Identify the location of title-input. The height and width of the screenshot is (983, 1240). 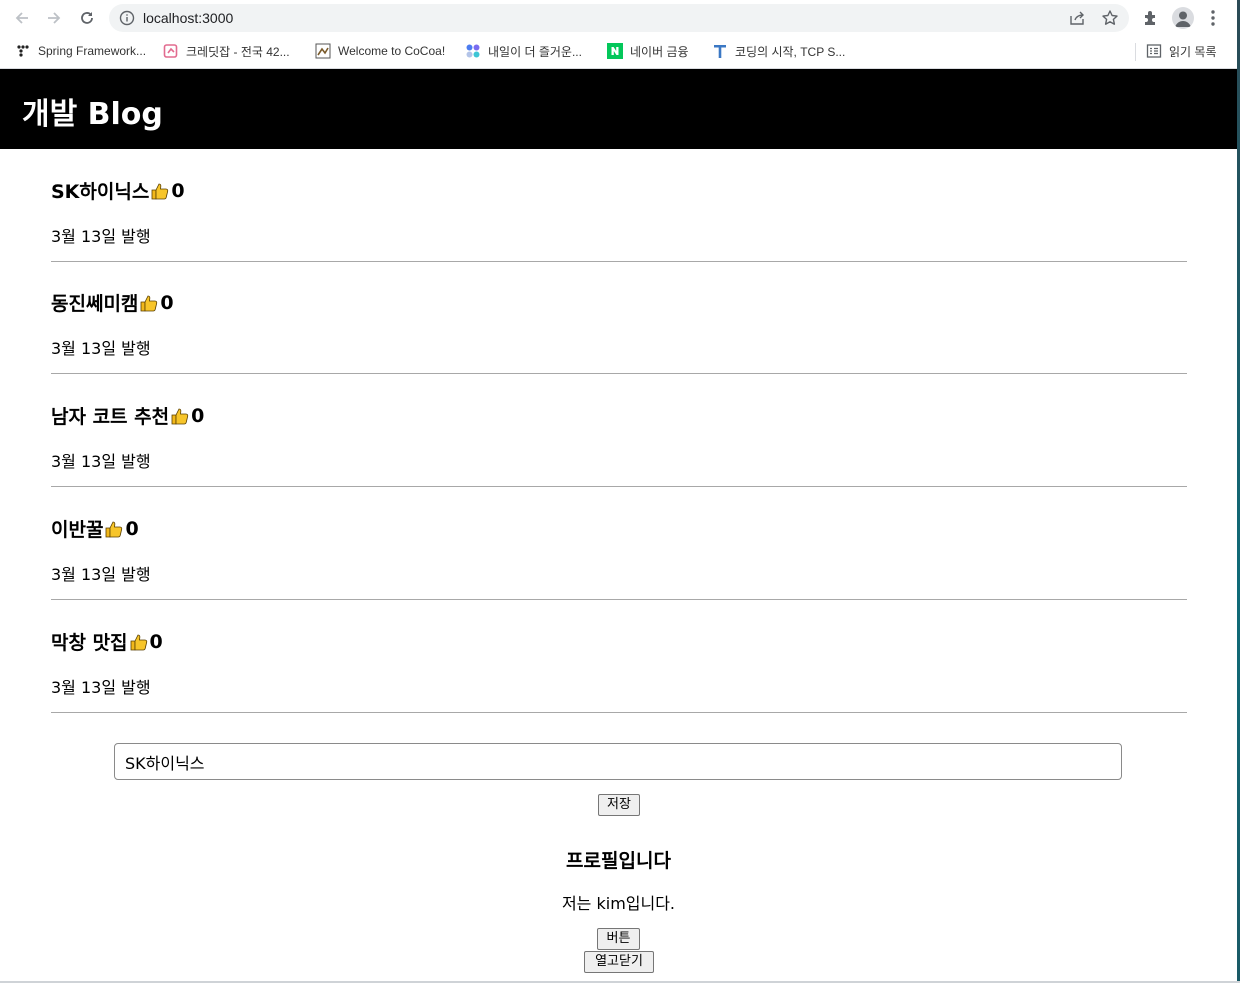
(618, 761).